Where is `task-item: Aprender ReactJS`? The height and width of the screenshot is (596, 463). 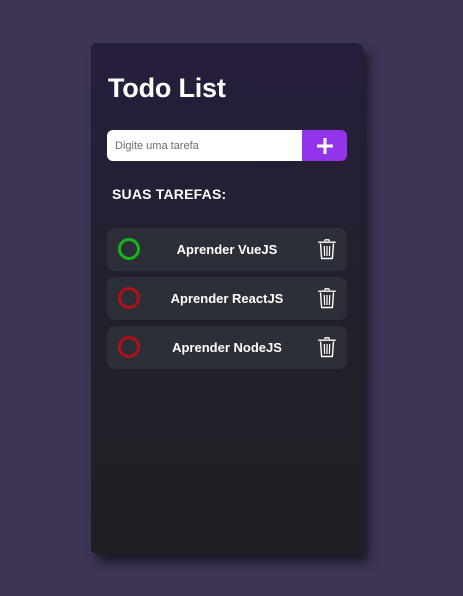
task-item: Aprender ReactJS is located at coordinates (227, 298).